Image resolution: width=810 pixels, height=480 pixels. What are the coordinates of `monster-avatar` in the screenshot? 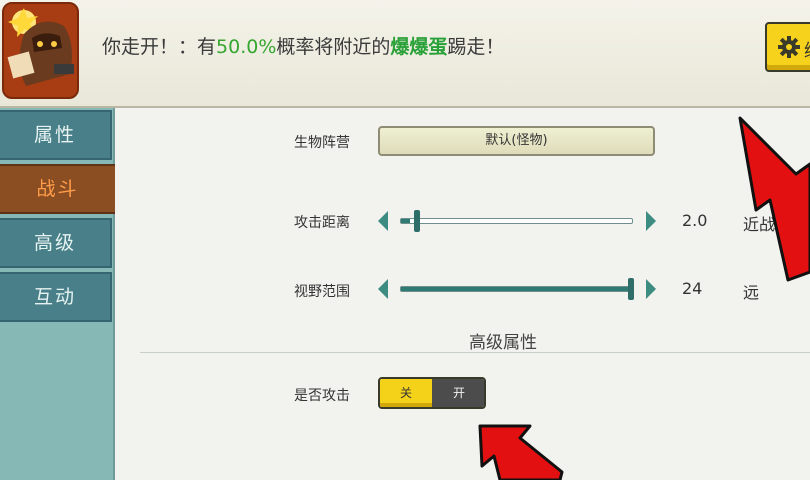 It's located at (40, 50).